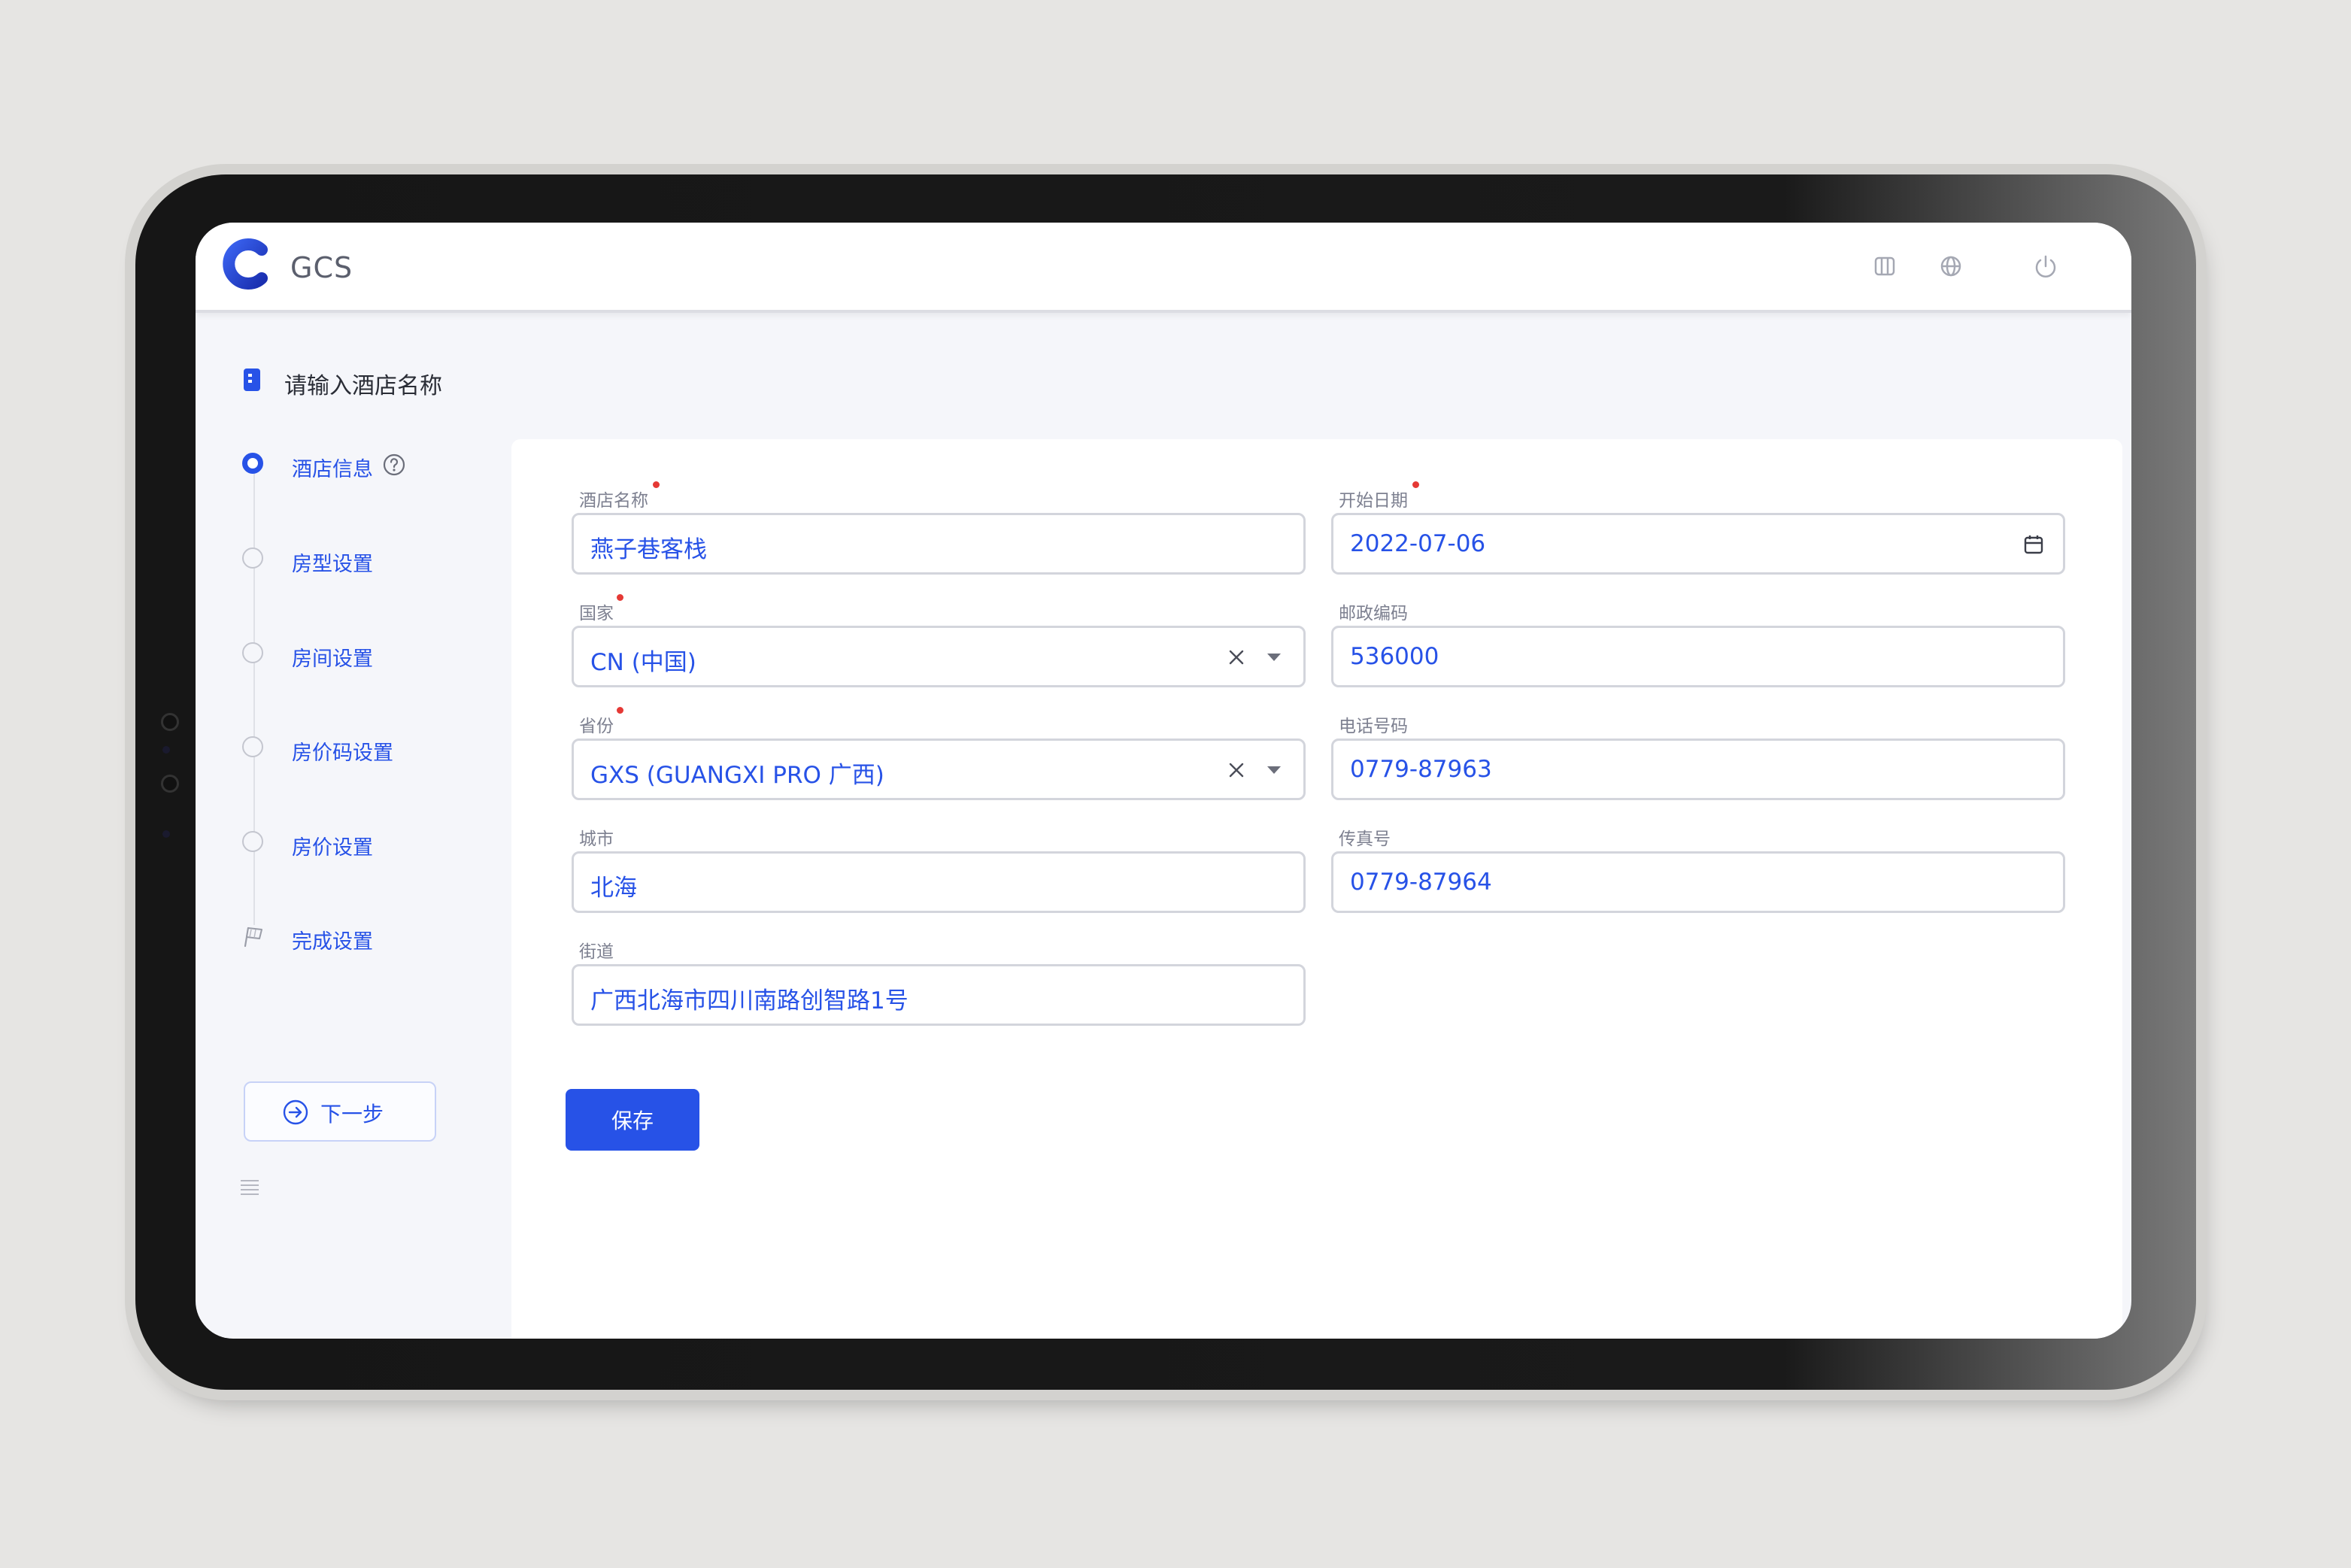 This screenshot has height=1568, width=2351. Describe the element at coordinates (737, 775) in the screenshot. I see `select-value: GXS (GUANGXI PRO 广西)` at that location.